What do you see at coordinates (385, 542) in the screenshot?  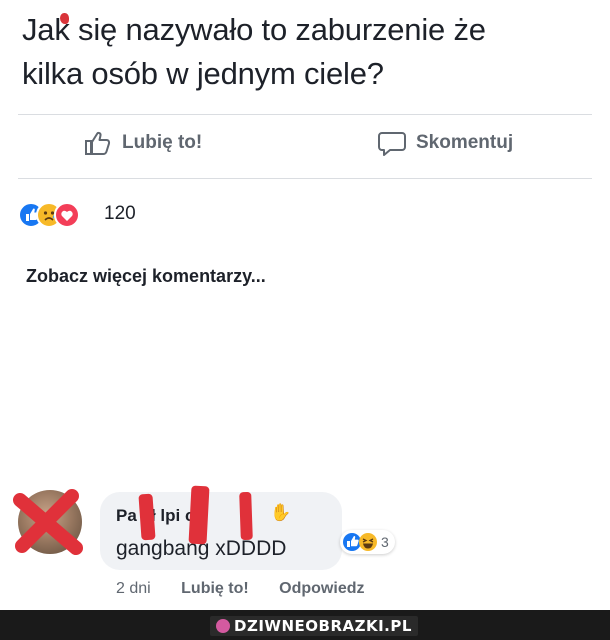 I see `comment-reaction-count: 3` at bounding box center [385, 542].